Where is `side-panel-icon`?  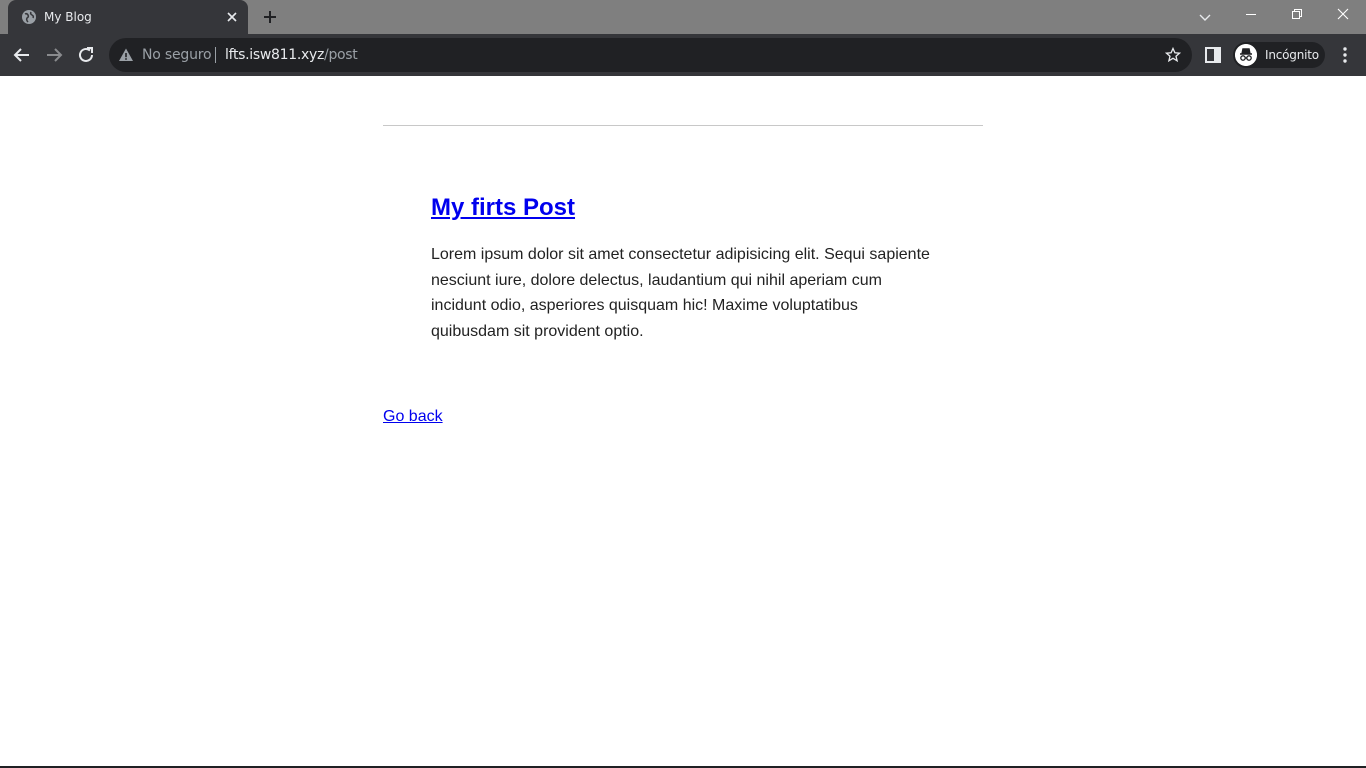
side-panel-icon is located at coordinates (1213, 55).